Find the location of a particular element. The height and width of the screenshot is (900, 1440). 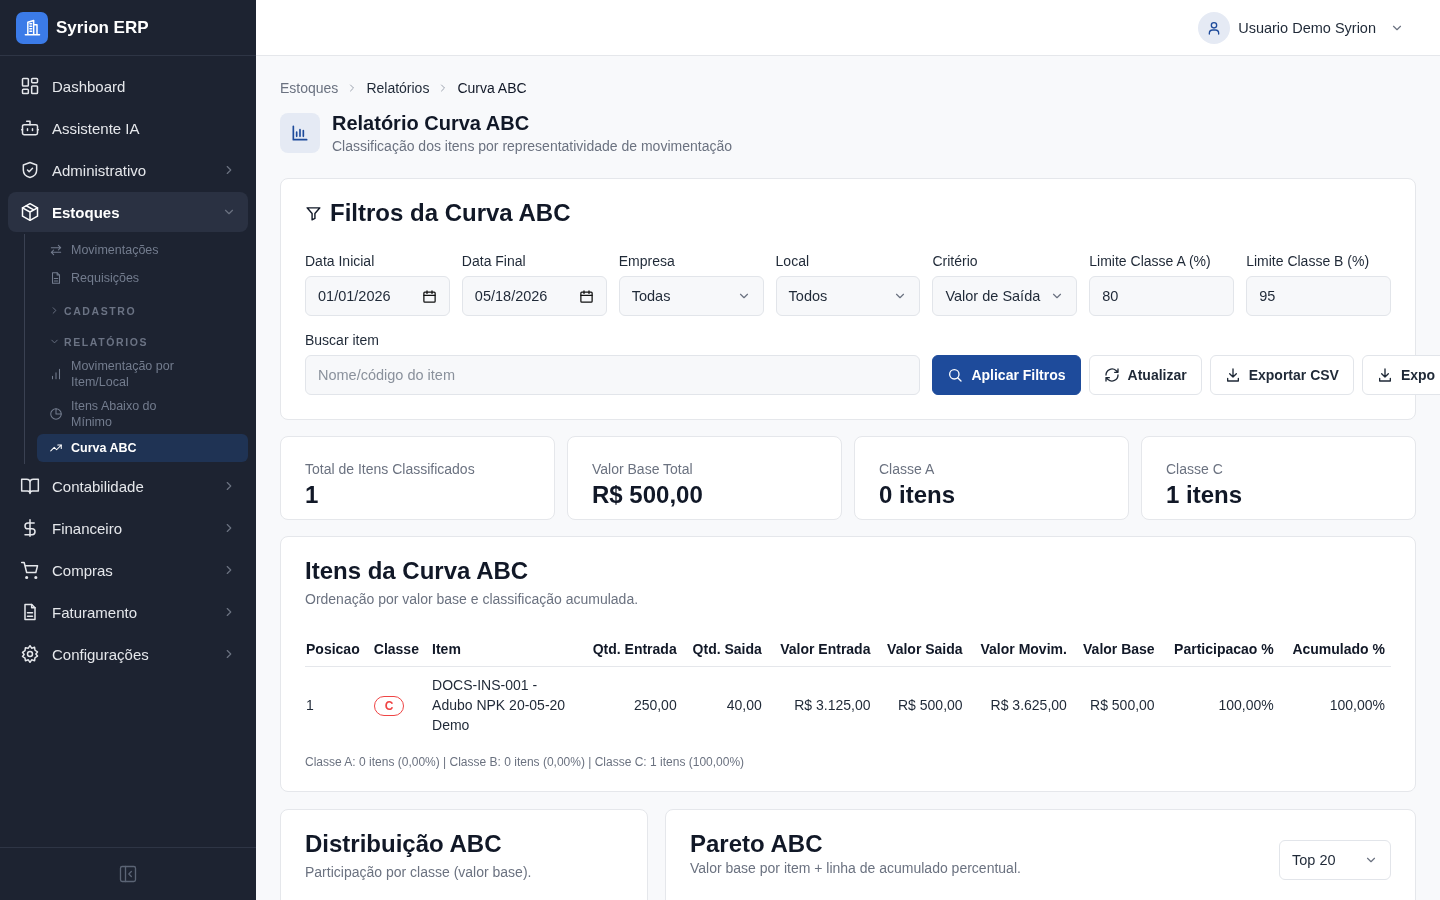

stat-value: 0 itens is located at coordinates (918, 495).